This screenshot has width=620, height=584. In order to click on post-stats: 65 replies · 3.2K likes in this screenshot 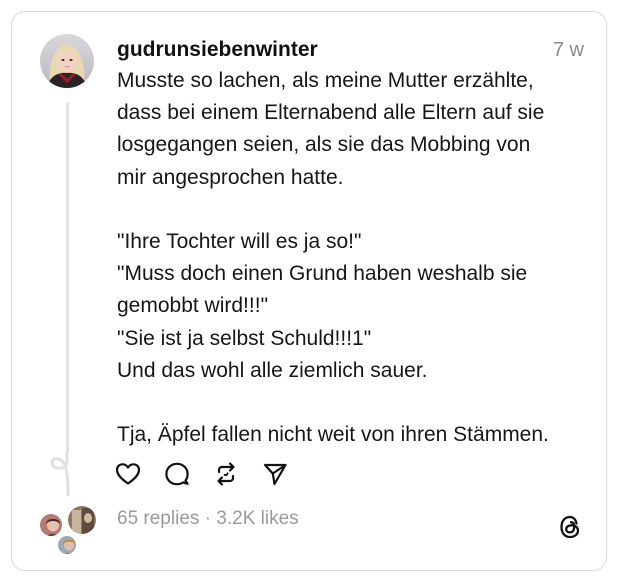, I will do `click(208, 519)`.